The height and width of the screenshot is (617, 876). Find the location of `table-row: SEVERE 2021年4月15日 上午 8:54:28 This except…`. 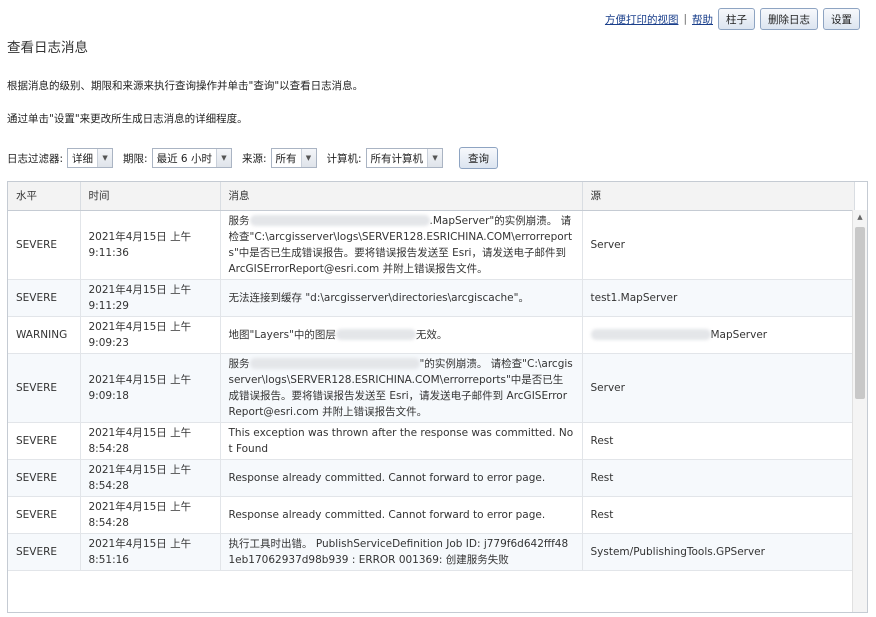

table-row: SEVERE 2021年4月15日 上午 8:54:28 This except… is located at coordinates (431, 441).